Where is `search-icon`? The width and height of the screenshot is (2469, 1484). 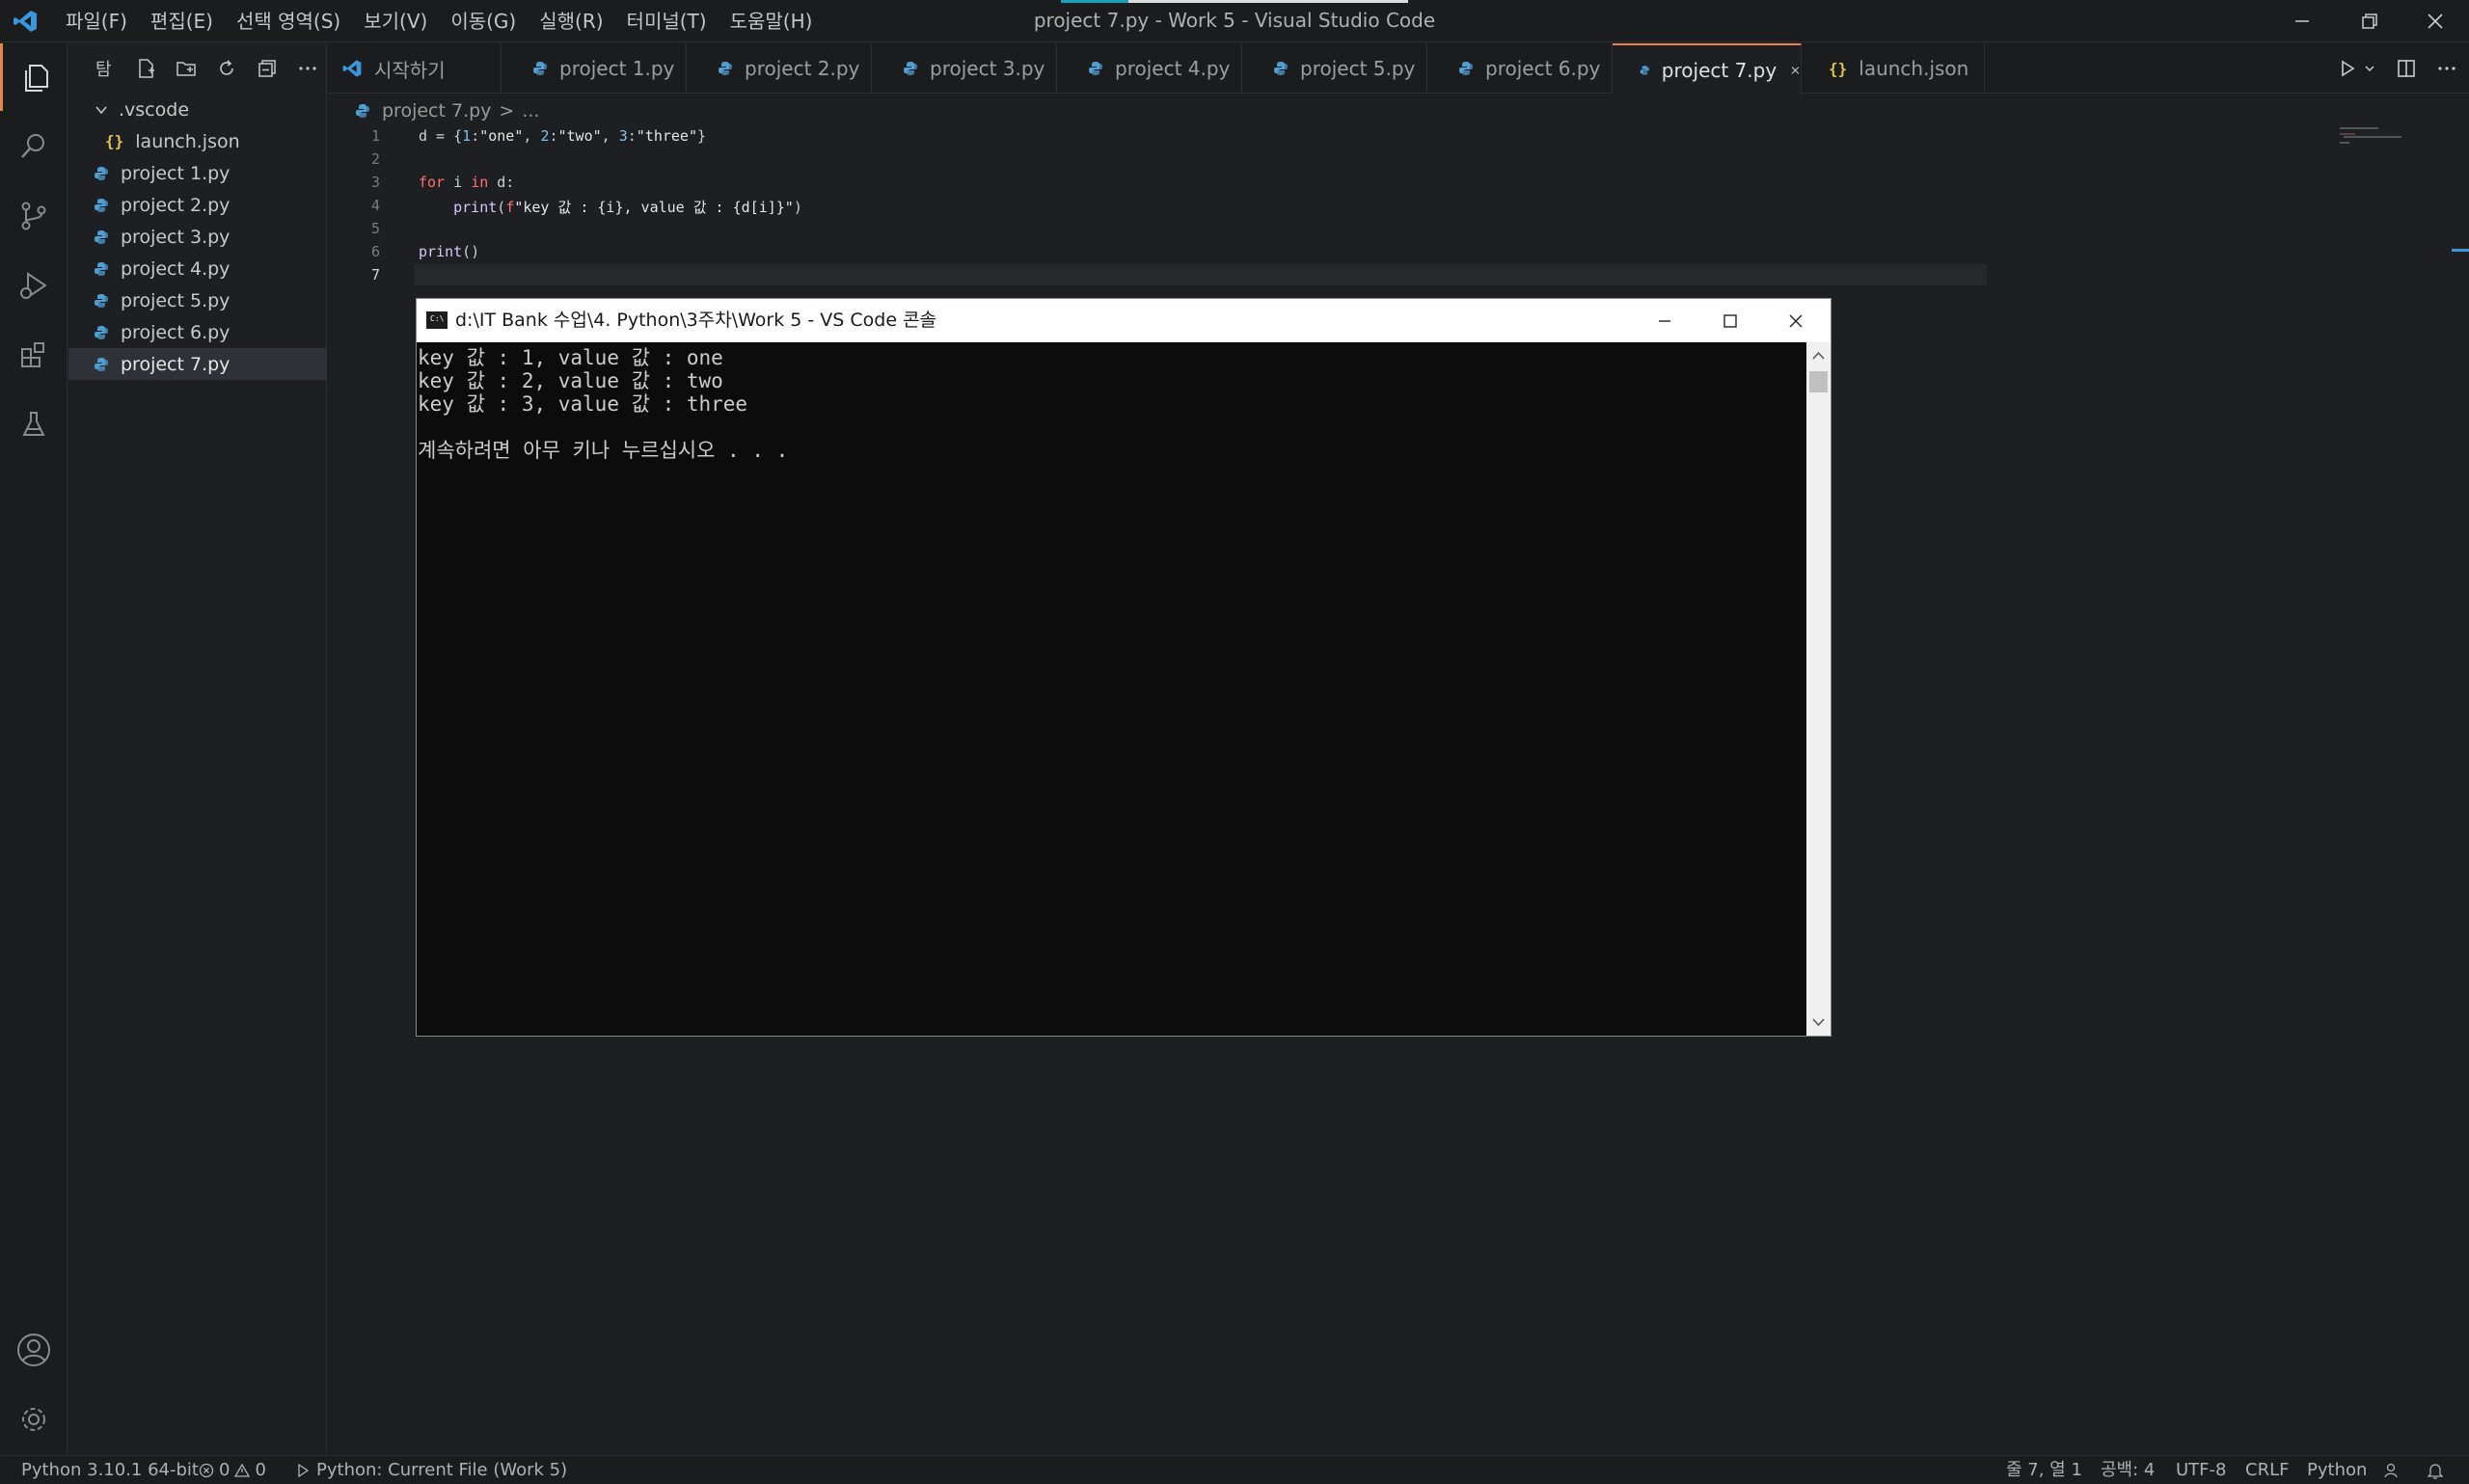 search-icon is located at coordinates (32, 146).